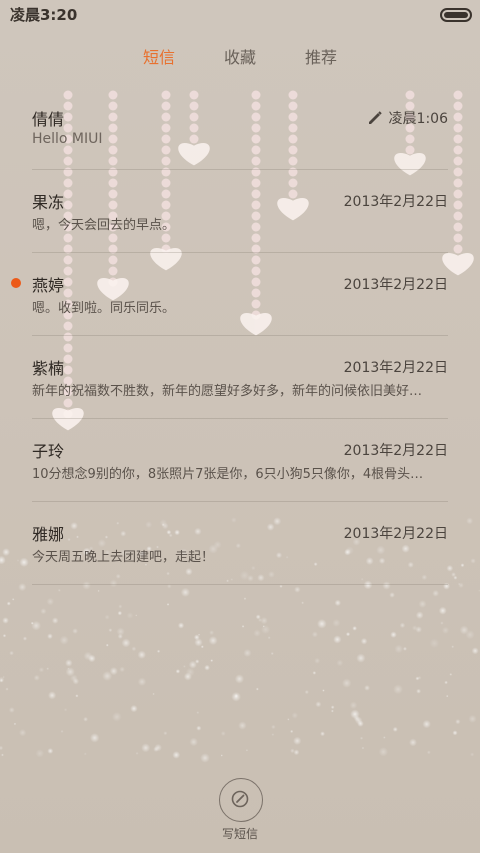 The height and width of the screenshot is (853, 480). What do you see at coordinates (418, 119) in the screenshot?
I see `message-date: 凌晨1:06` at bounding box center [418, 119].